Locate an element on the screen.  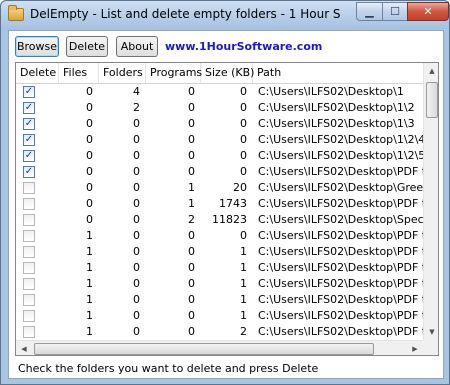
column-header-files: Files is located at coordinates (79, 73).